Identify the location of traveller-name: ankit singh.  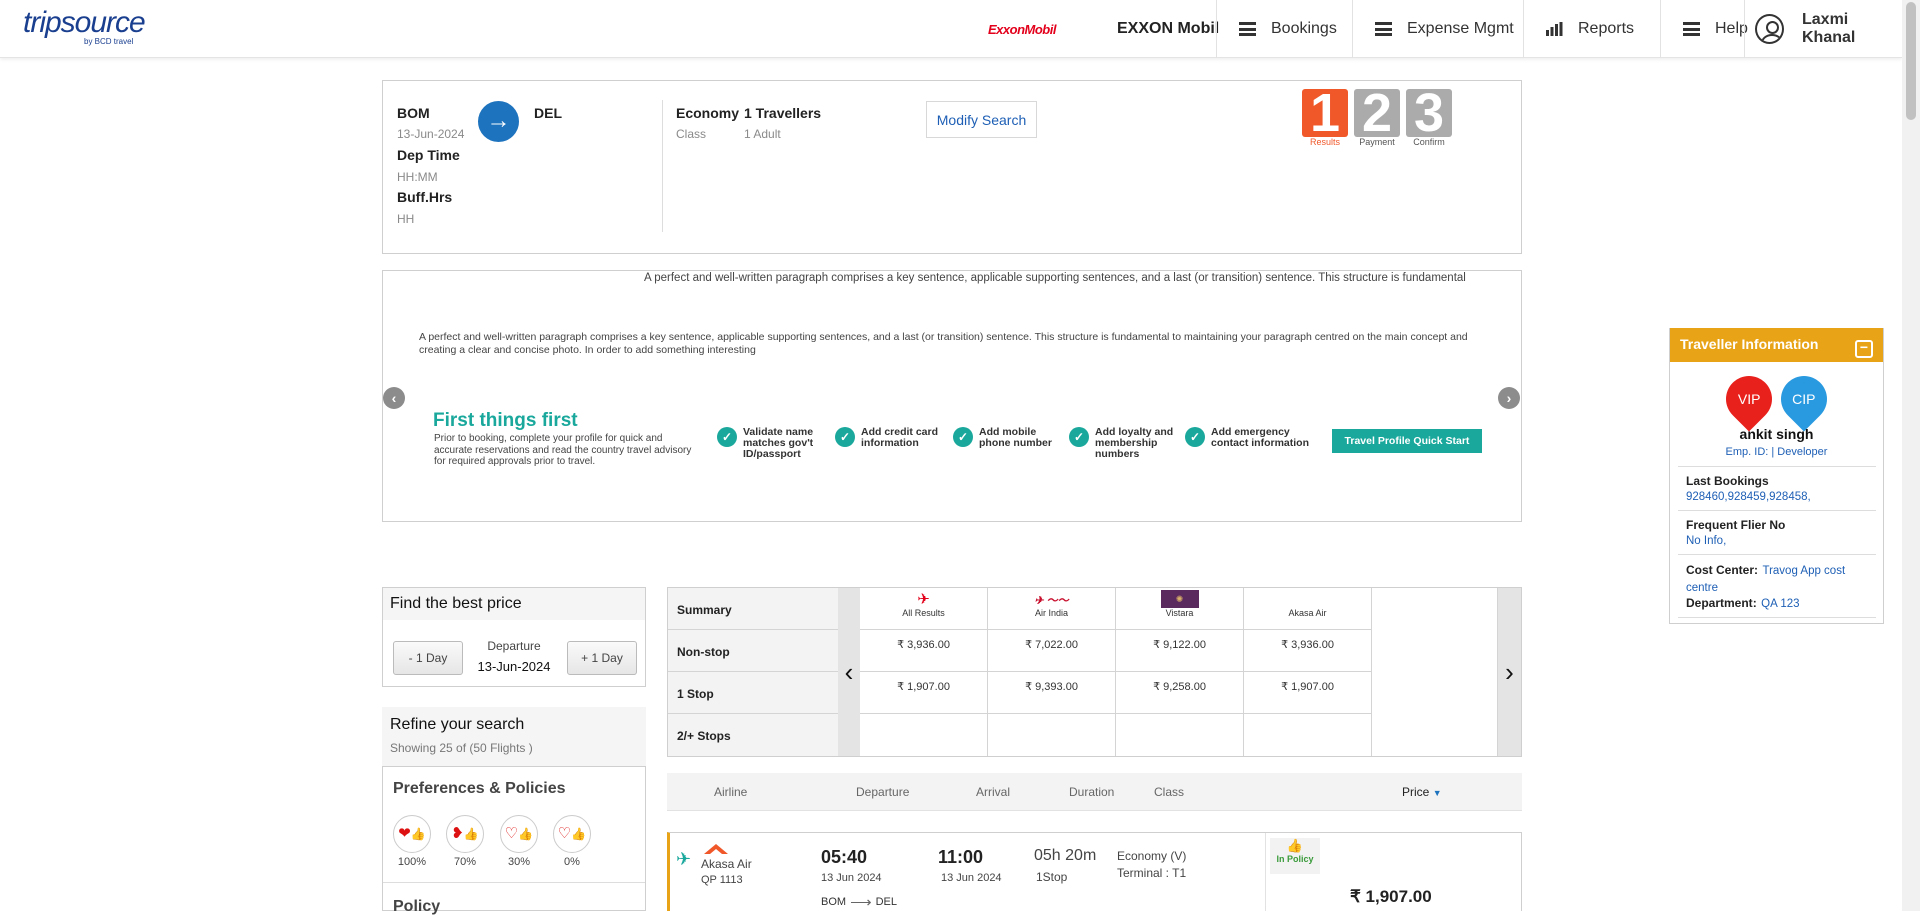
(1776, 434).